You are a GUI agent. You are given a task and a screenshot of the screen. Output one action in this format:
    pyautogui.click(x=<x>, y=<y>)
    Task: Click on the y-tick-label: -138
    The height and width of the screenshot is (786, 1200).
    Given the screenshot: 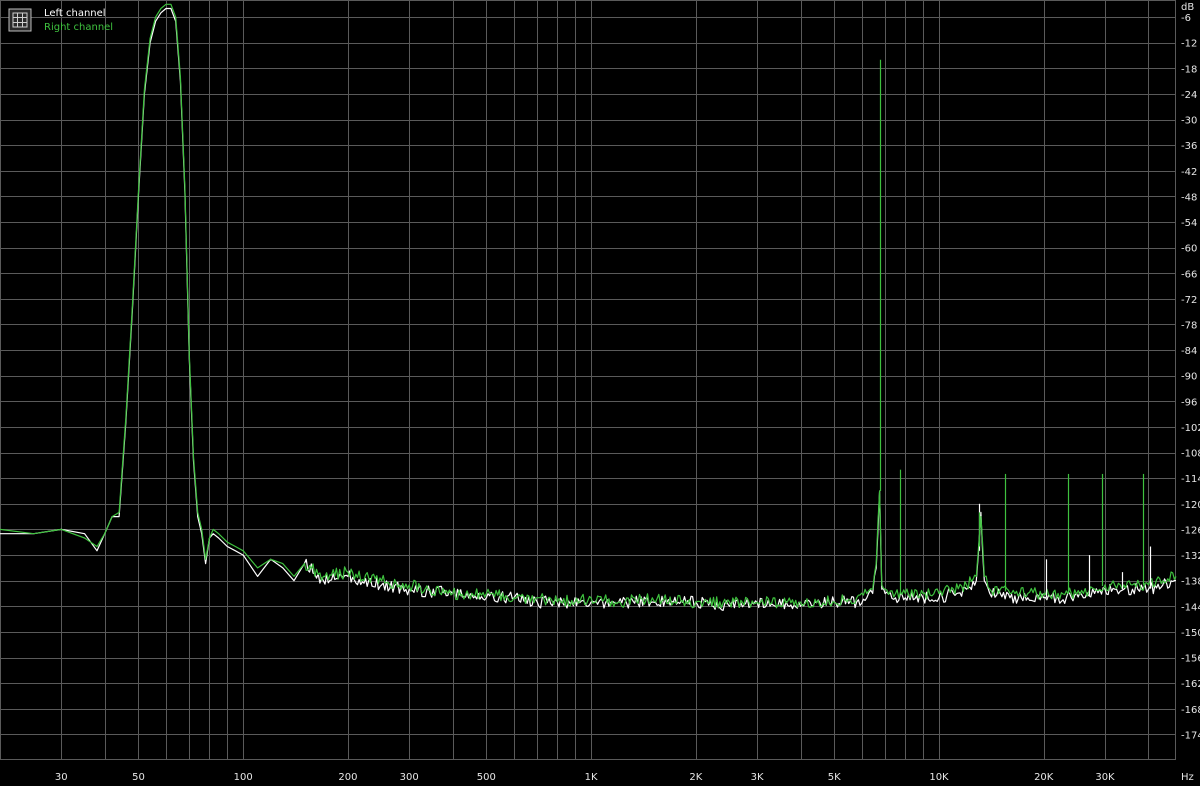 What is the action you would take?
    pyautogui.click(x=1190, y=582)
    